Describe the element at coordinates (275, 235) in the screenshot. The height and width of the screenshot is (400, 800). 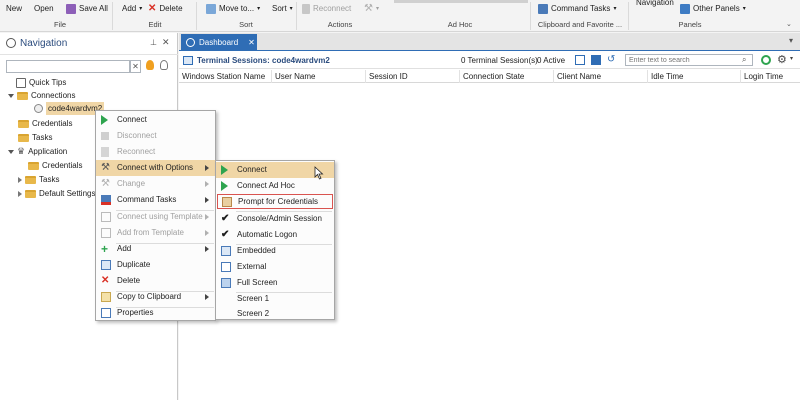
I see `submenu-item-automatic-logon: ✔ Automatic Logon` at that location.